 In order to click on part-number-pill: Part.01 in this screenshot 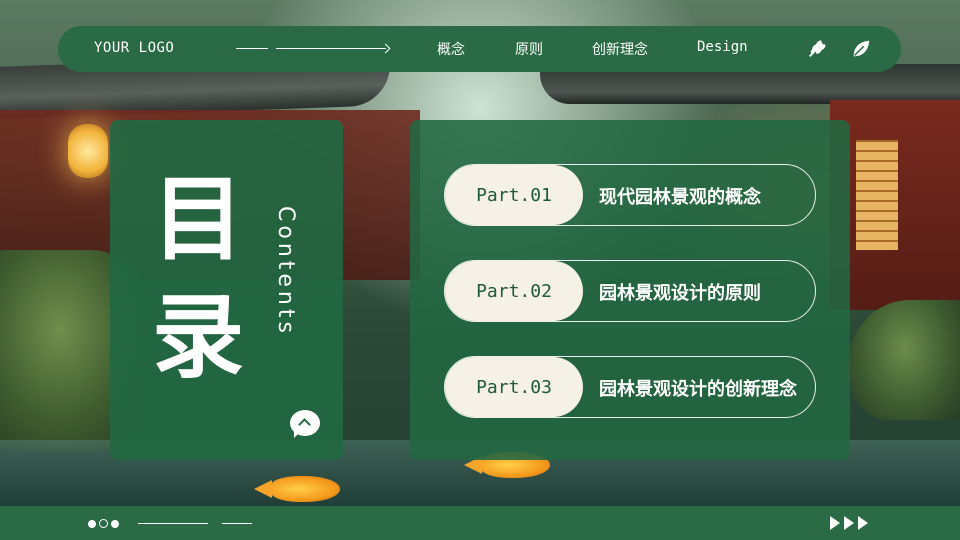, I will do `click(514, 195)`.